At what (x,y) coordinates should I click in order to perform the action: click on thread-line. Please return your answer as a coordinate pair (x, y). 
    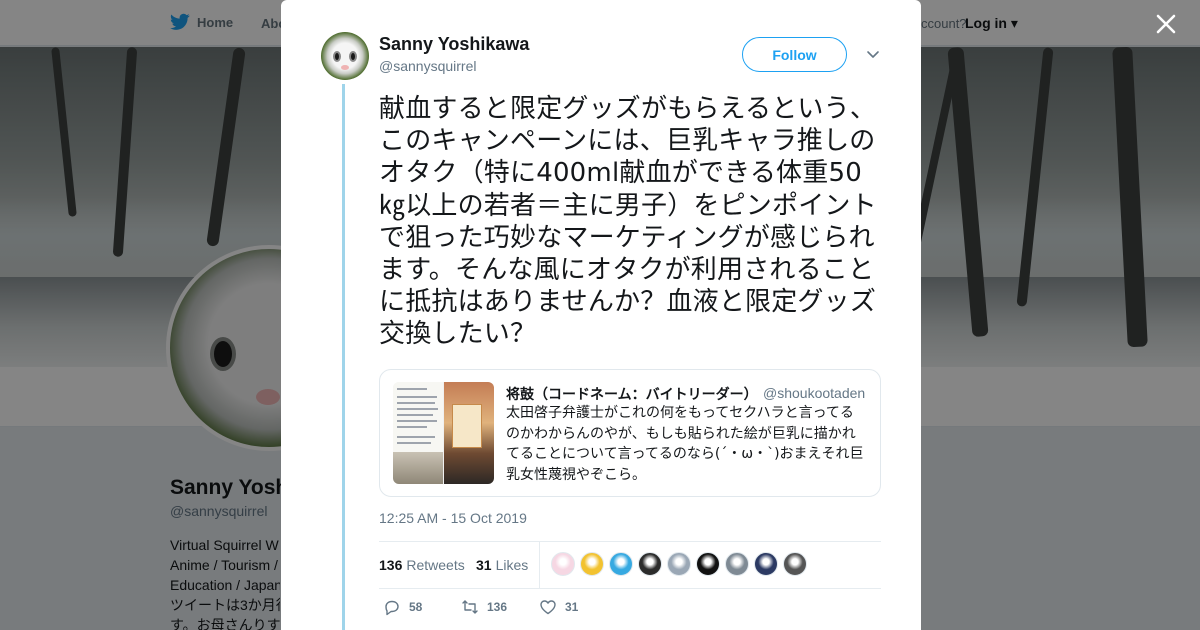
    Looking at the image, I should click on (343, 357).